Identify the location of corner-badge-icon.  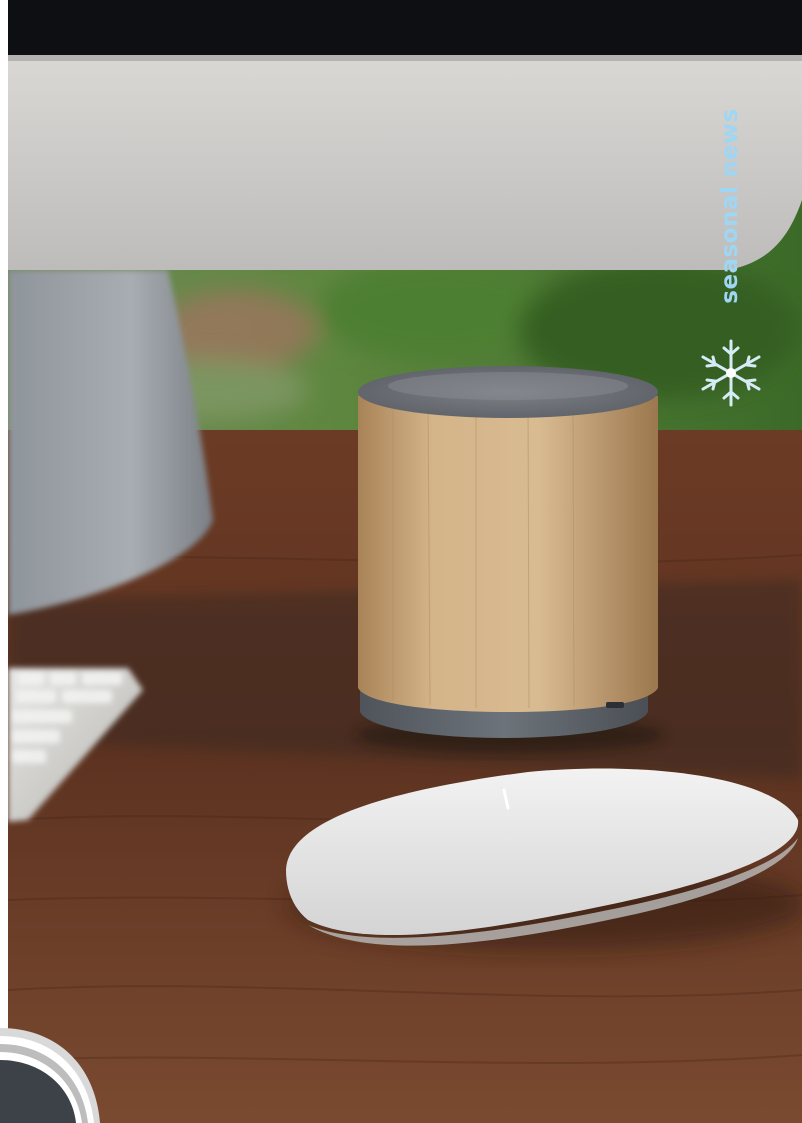
(53, 1075).